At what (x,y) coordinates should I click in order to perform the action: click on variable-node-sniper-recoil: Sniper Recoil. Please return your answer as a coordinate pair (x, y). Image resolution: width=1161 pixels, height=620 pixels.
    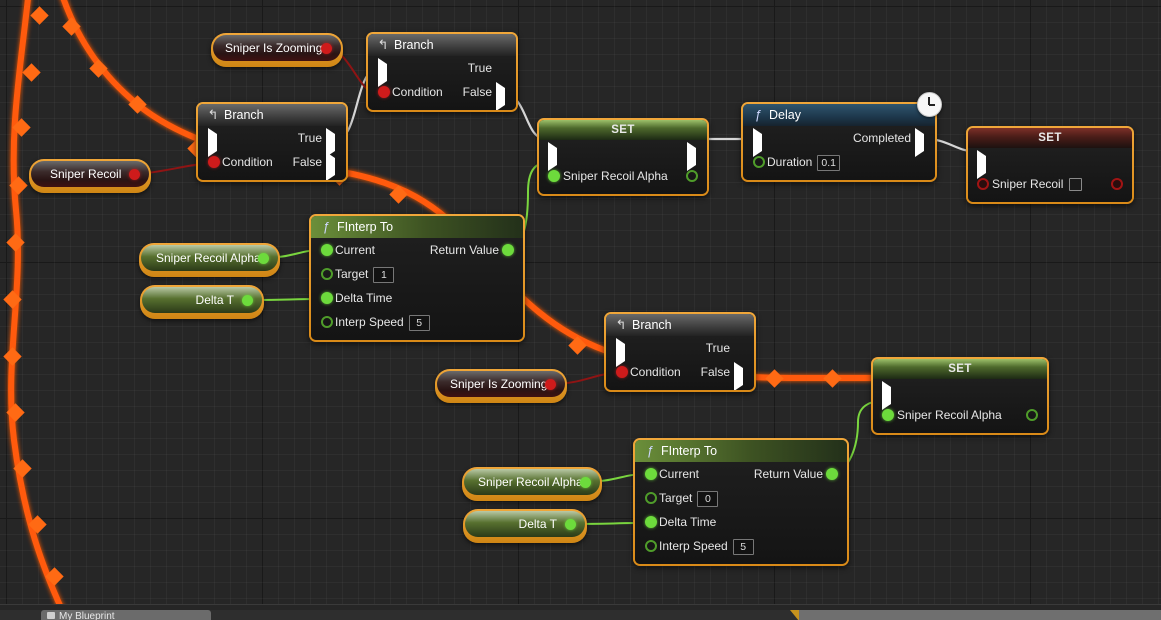
    Looking at the image, I should click on (90, 176).